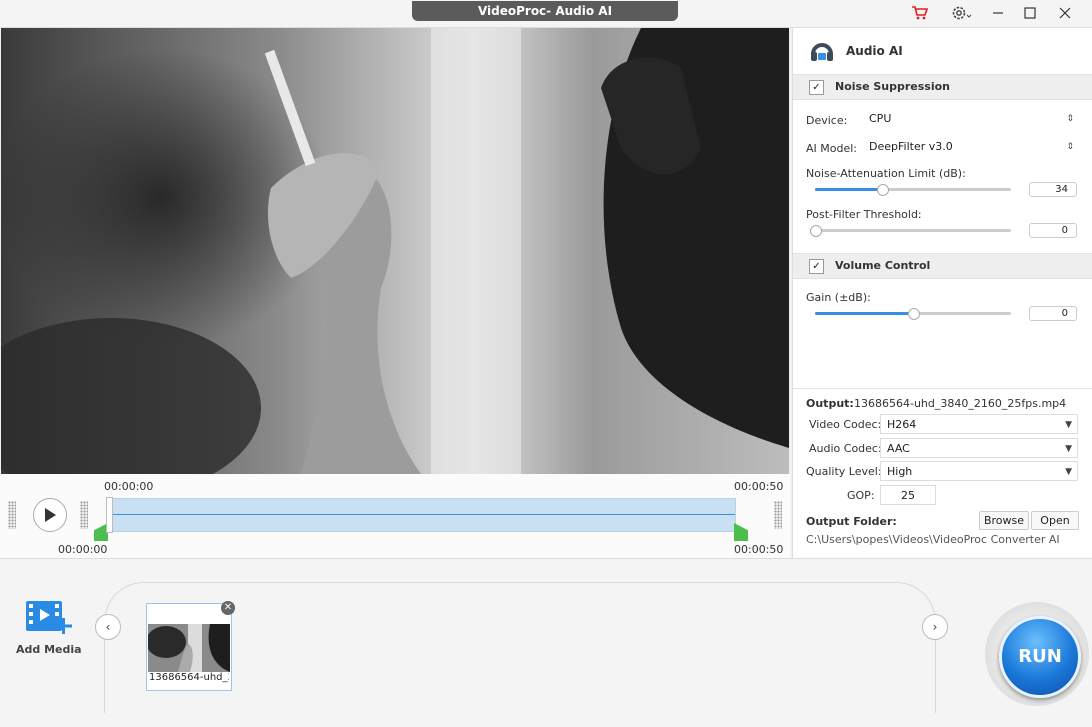 The height and width of the screenshot is (727, 1092). What do you see at coordinates (851, 521) in the screenshot?
I see `output-folder-label: Output Folder:` at bounding box center [851, 521].